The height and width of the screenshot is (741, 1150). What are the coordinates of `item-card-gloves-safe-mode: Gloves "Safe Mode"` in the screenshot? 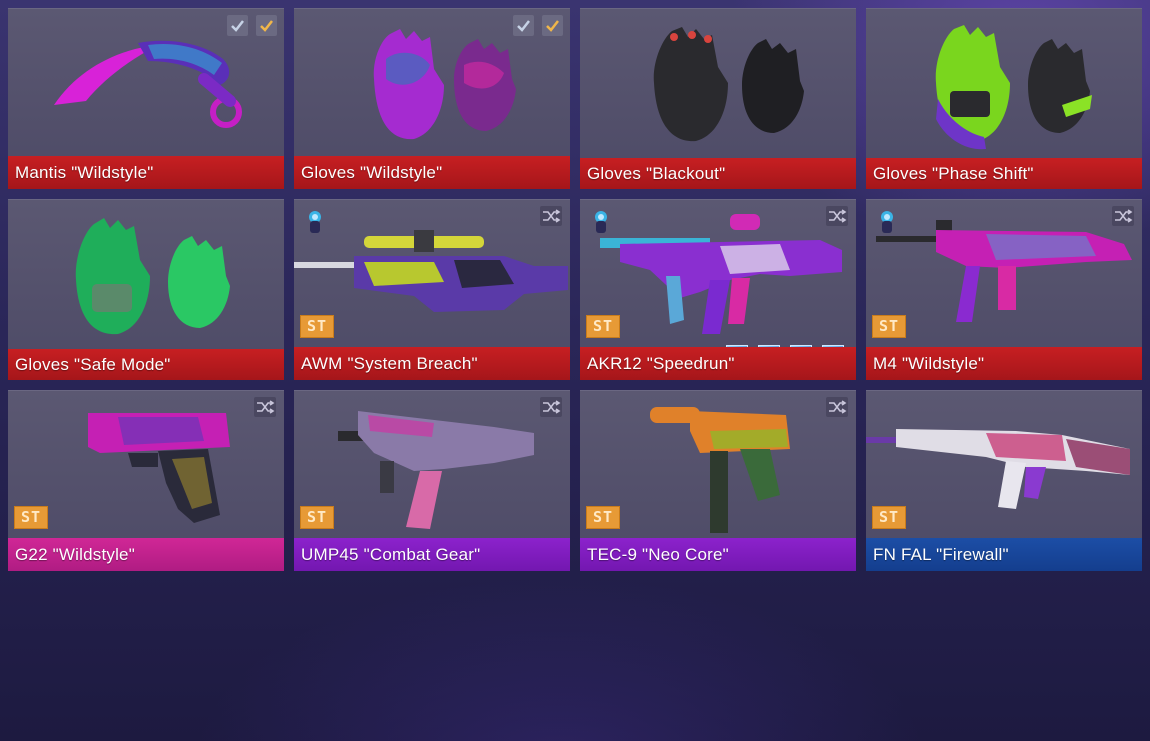 It's located at (146, 289).